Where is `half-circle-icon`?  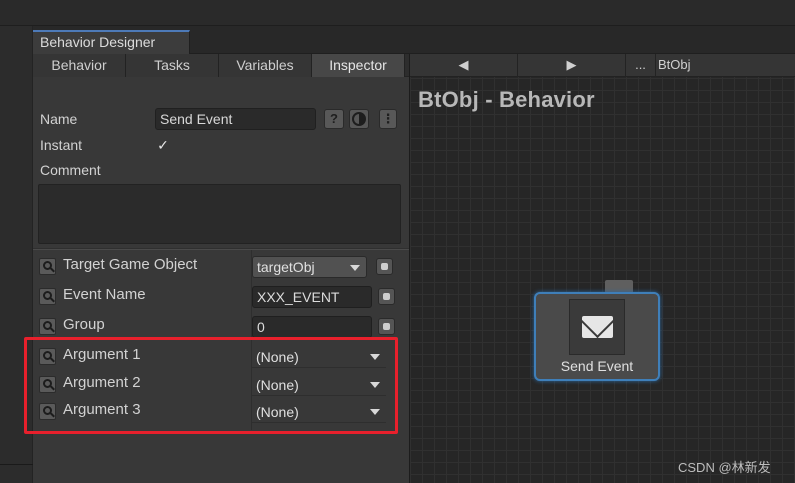
half-circle-icon is located at coordinates (359, 119).